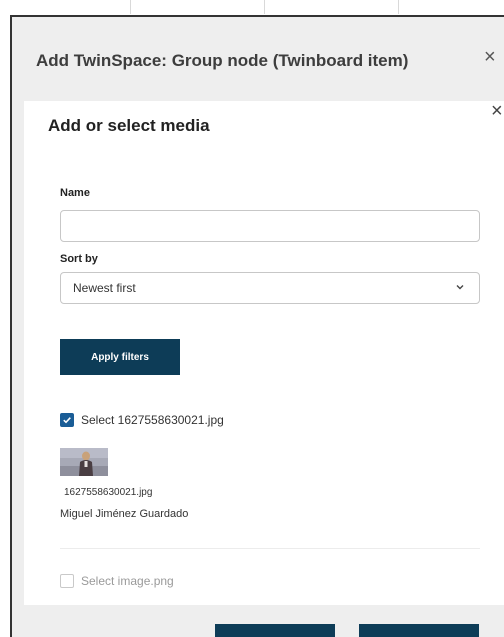 Image resolution: width=504 pixels, height=637 pixels. Describe the element at coordinates (152, 420) in the screenshot. I see `media-item-select-label: Select 1627558630021.jpg` at that location.